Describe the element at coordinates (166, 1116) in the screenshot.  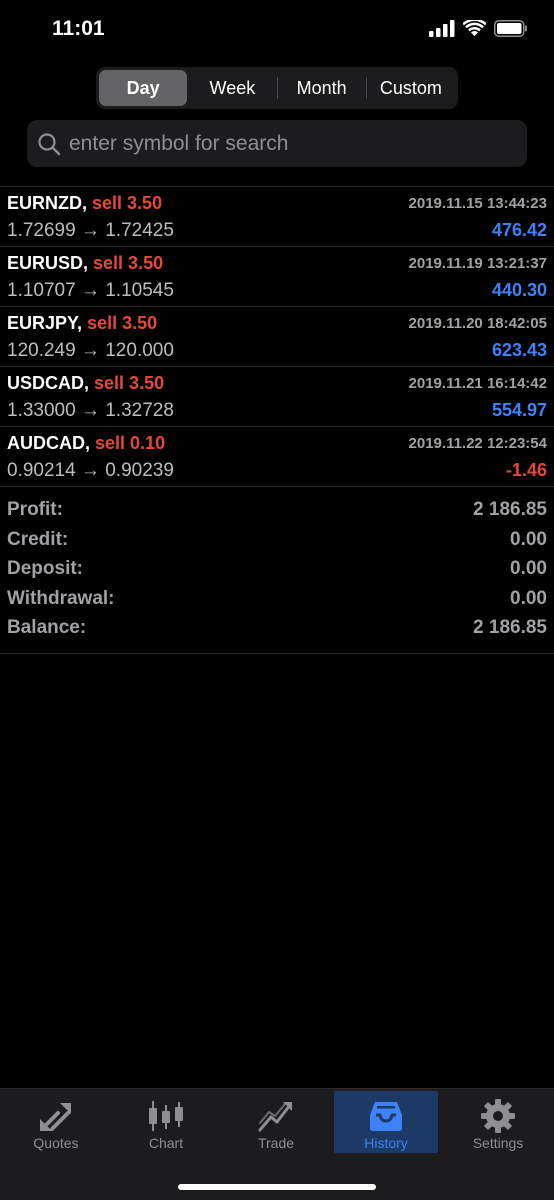
I see `candlestick-chart-icon` at that location.